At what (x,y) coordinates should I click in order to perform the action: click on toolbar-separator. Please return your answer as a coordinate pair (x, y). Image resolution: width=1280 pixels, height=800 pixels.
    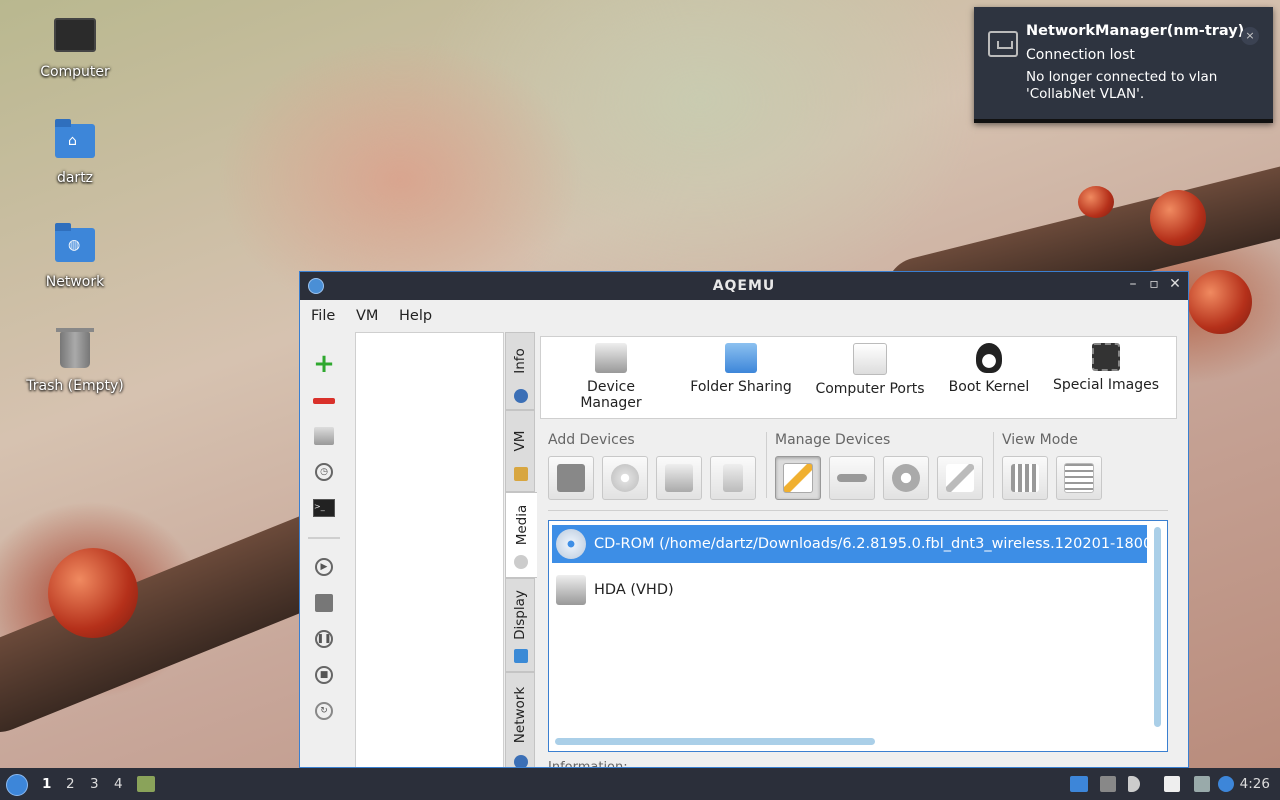
    Looking at the image, I should click on (324, 538).